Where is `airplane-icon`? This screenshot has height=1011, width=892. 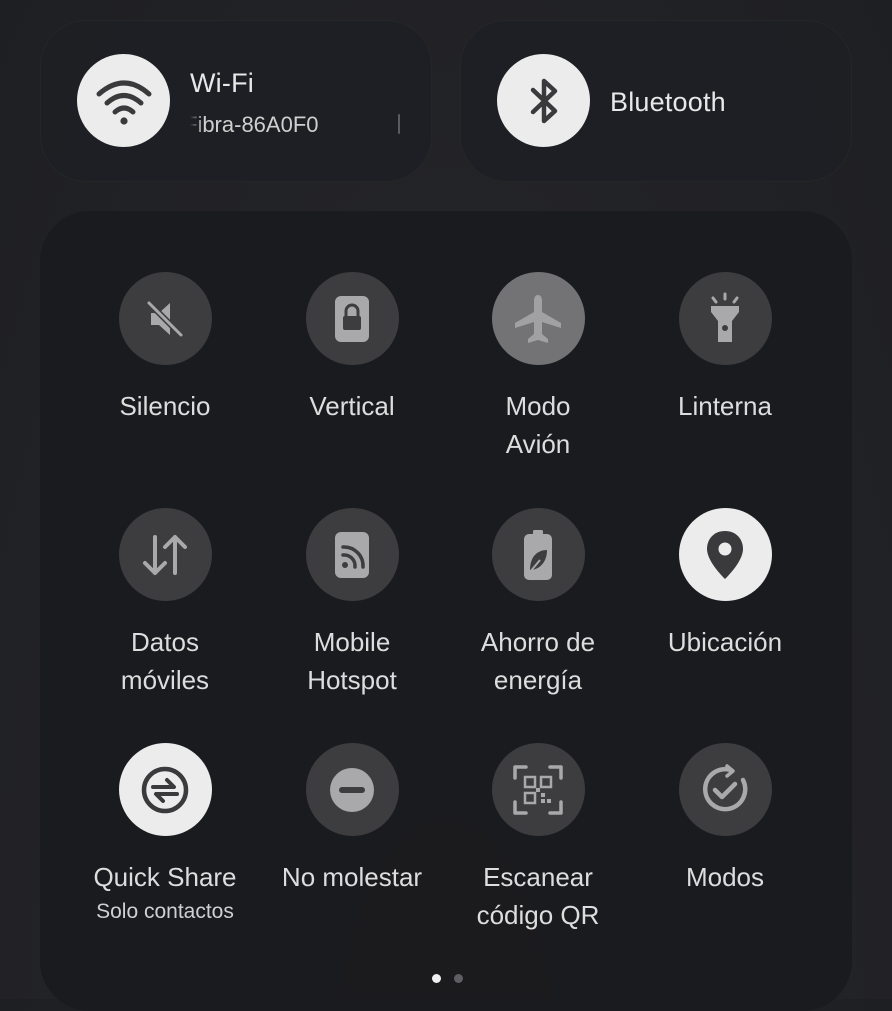 airplane-icon is located at coordinates (538, 318).